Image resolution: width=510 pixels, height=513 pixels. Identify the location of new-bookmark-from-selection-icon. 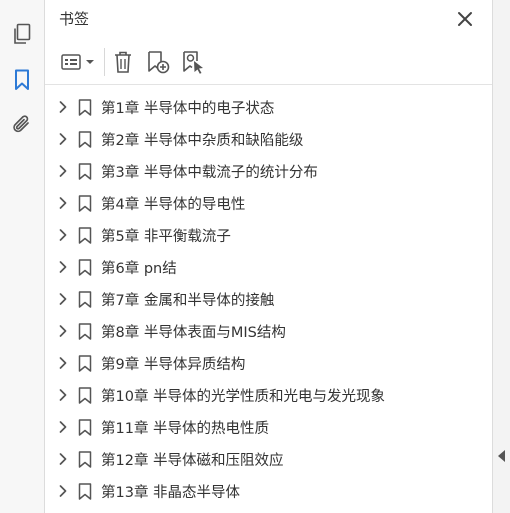
(193, 62).